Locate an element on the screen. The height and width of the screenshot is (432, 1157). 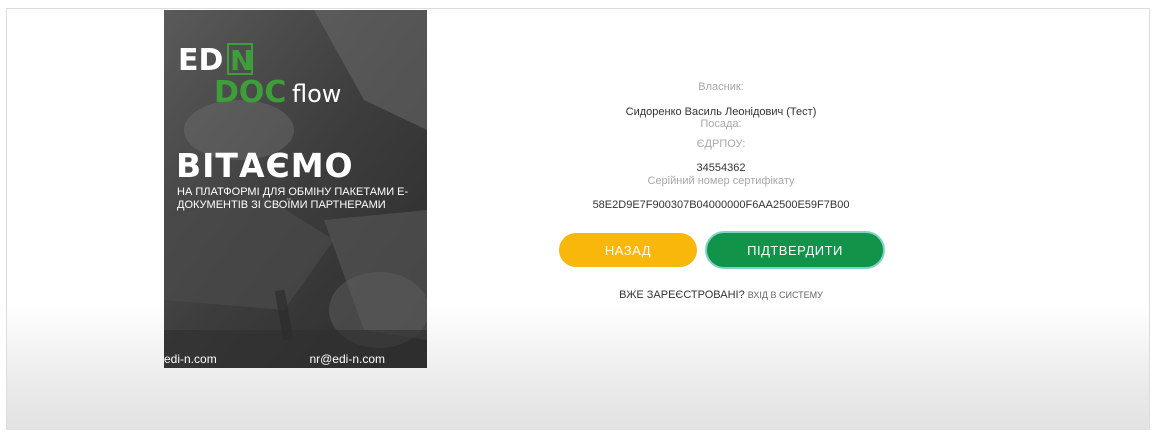
position-value is located at coordinates (721, 133).